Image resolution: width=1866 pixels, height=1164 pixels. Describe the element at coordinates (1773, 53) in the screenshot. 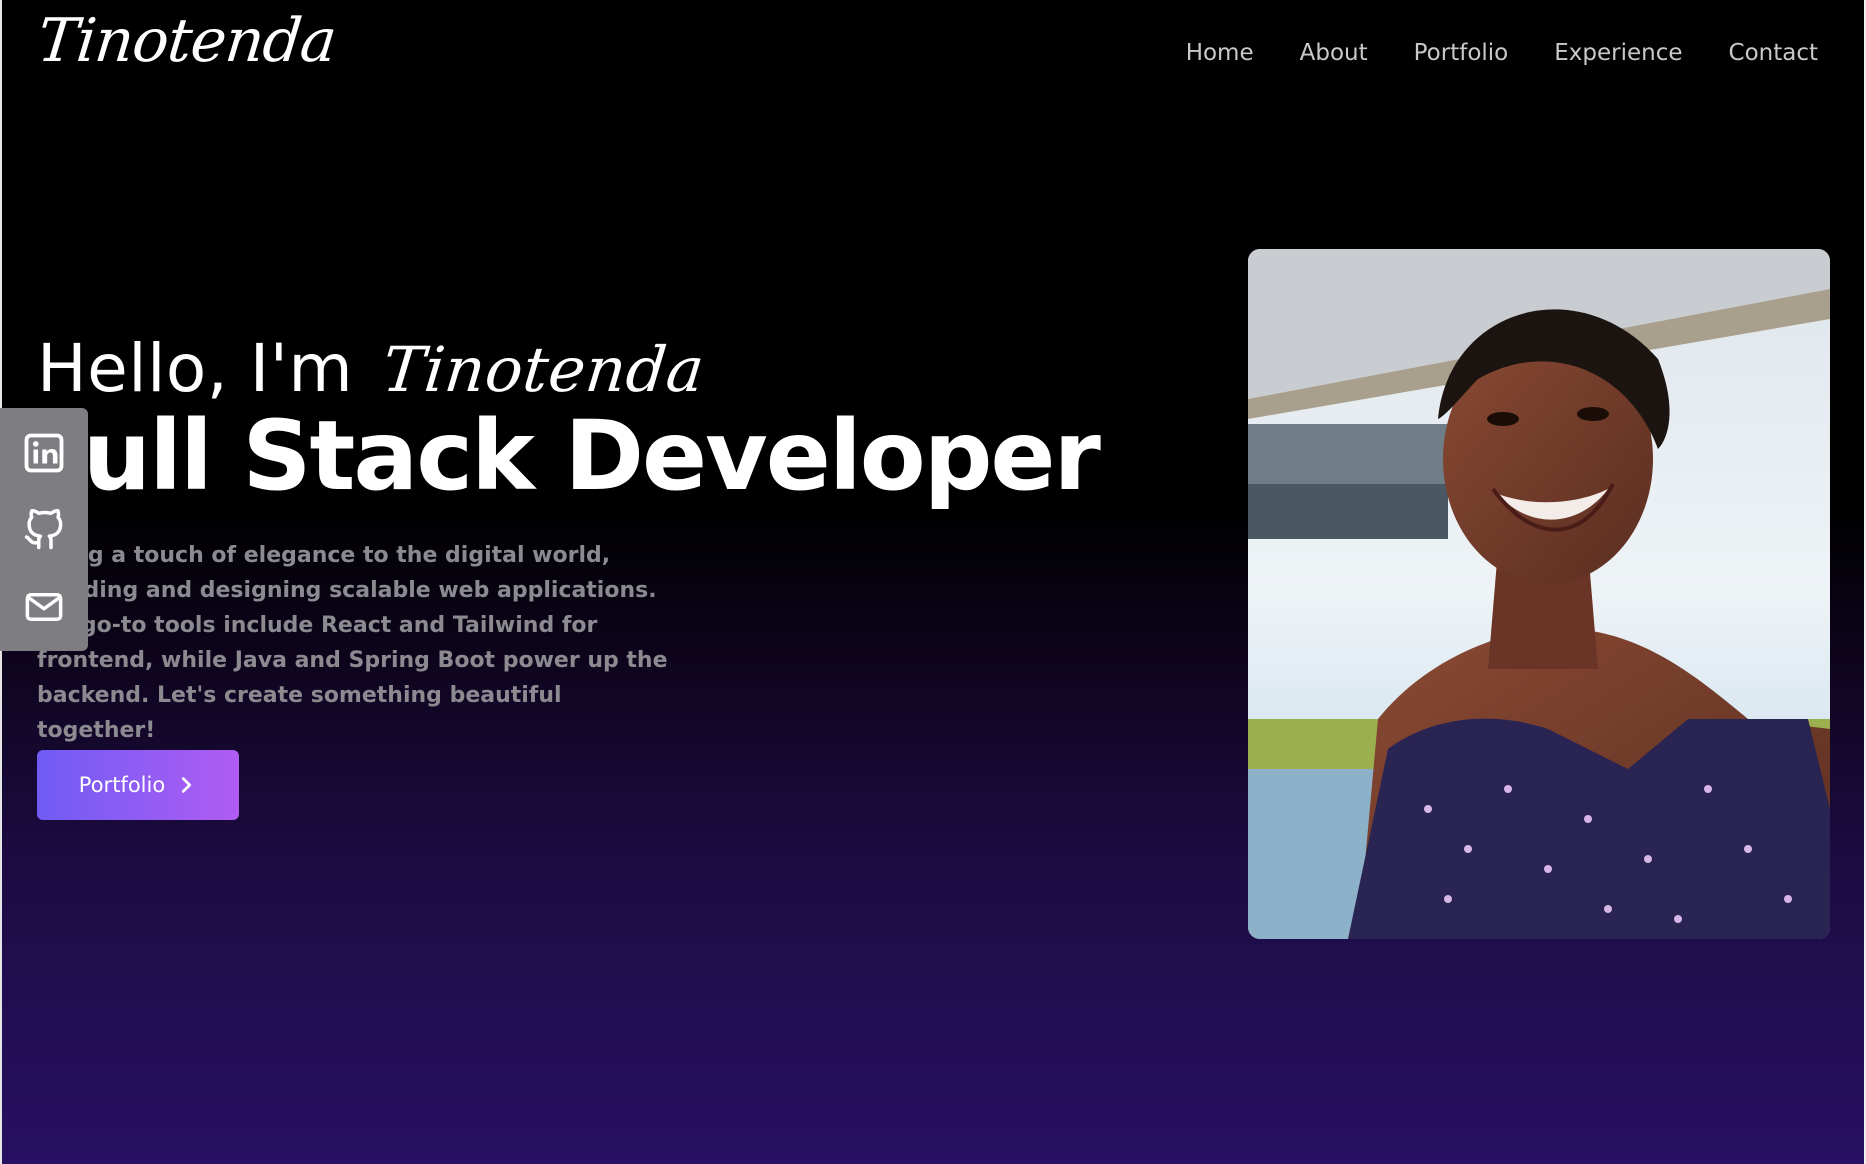

I see `nav-contact: Contact` at that location.